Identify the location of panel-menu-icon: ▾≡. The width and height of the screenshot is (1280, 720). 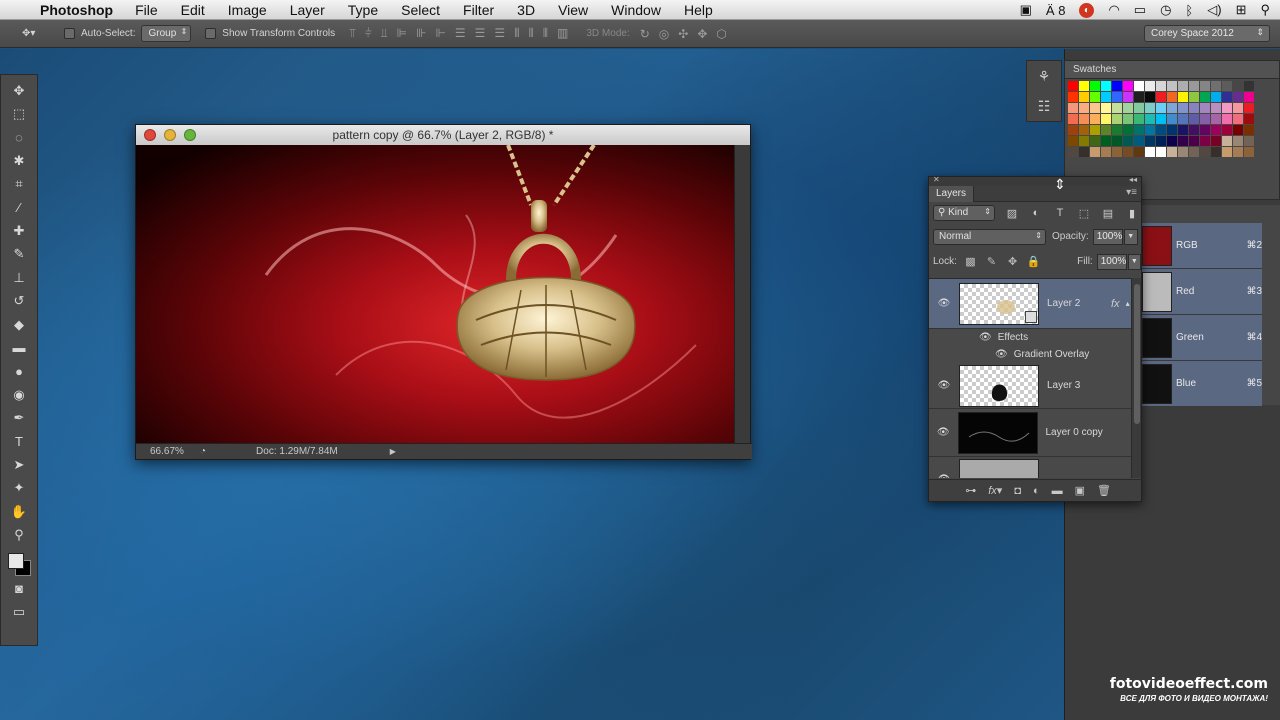
(1131, 192).